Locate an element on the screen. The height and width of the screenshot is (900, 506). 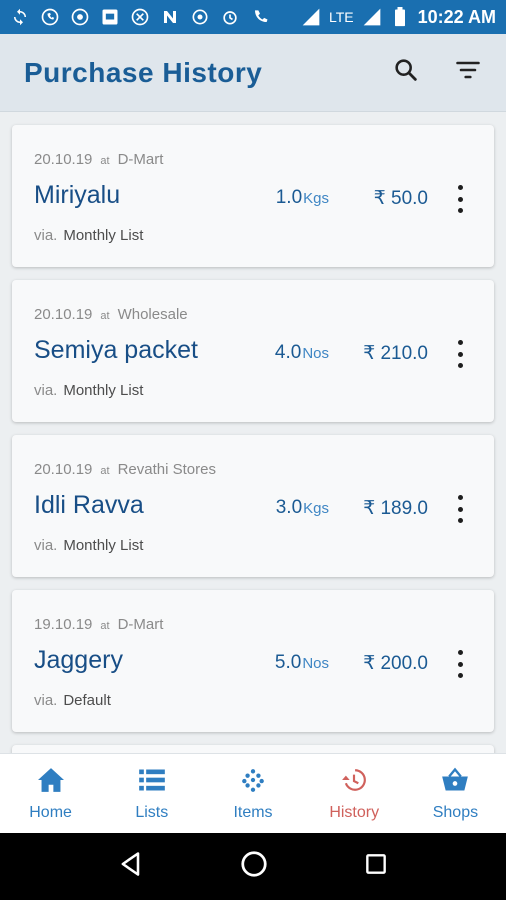
bottom-navigation: Home Lists Items History Shops is located at coordinates (253, 793).